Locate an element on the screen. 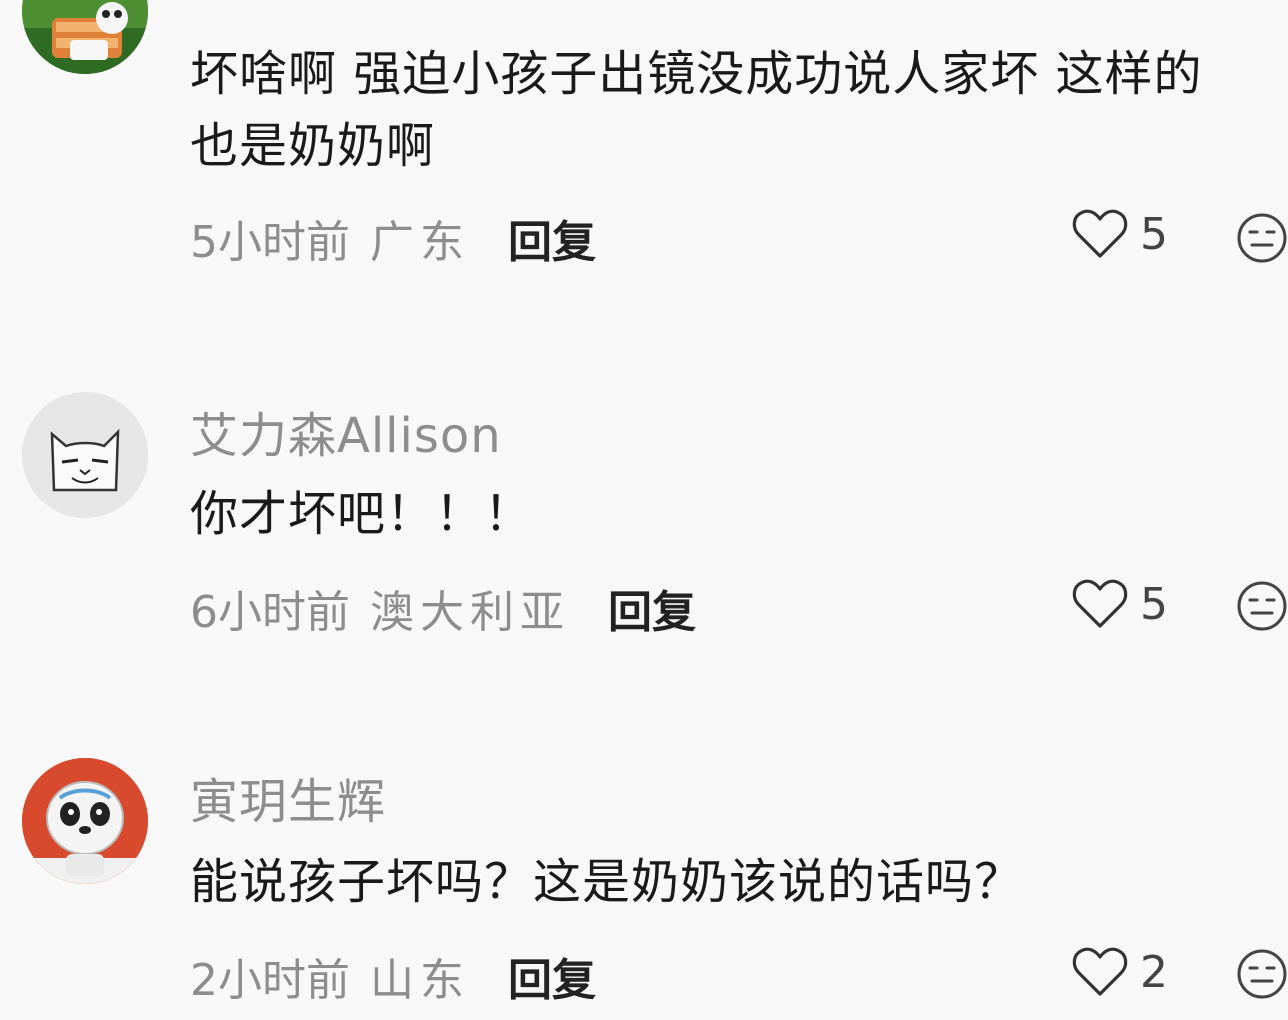  comment-time: 6小时前 is located at coordinates (270, 612).